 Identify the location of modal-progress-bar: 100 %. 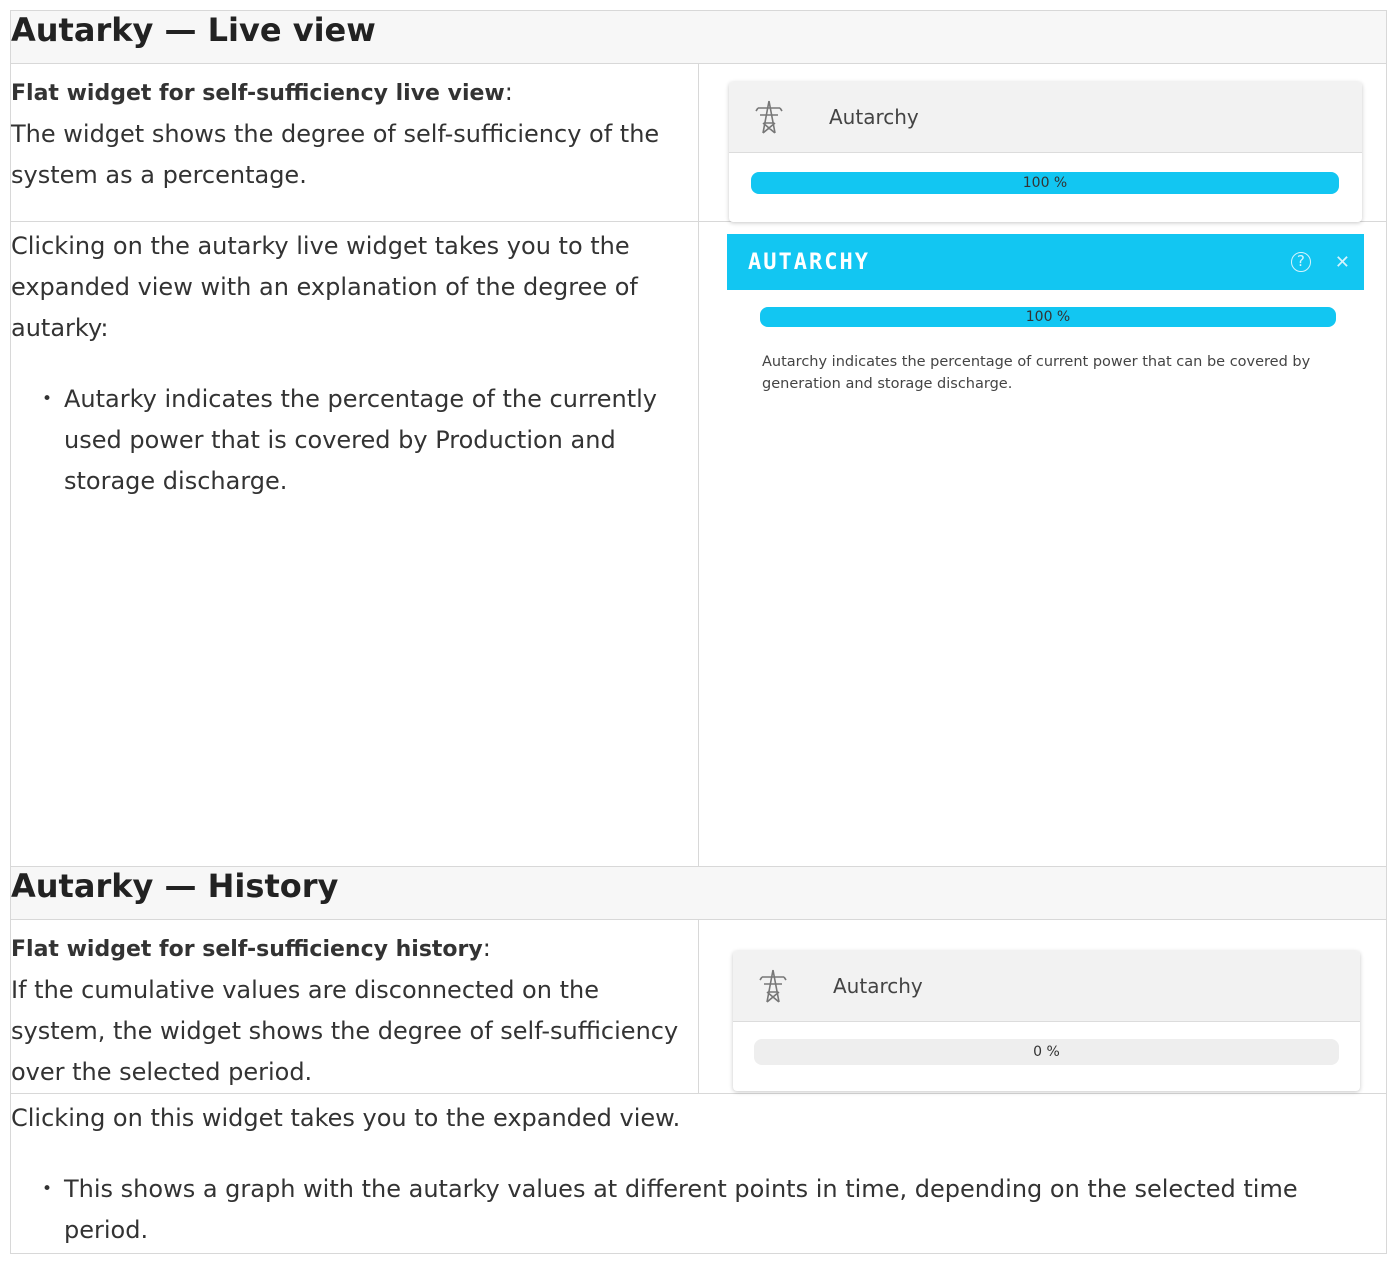
(1048, 317).